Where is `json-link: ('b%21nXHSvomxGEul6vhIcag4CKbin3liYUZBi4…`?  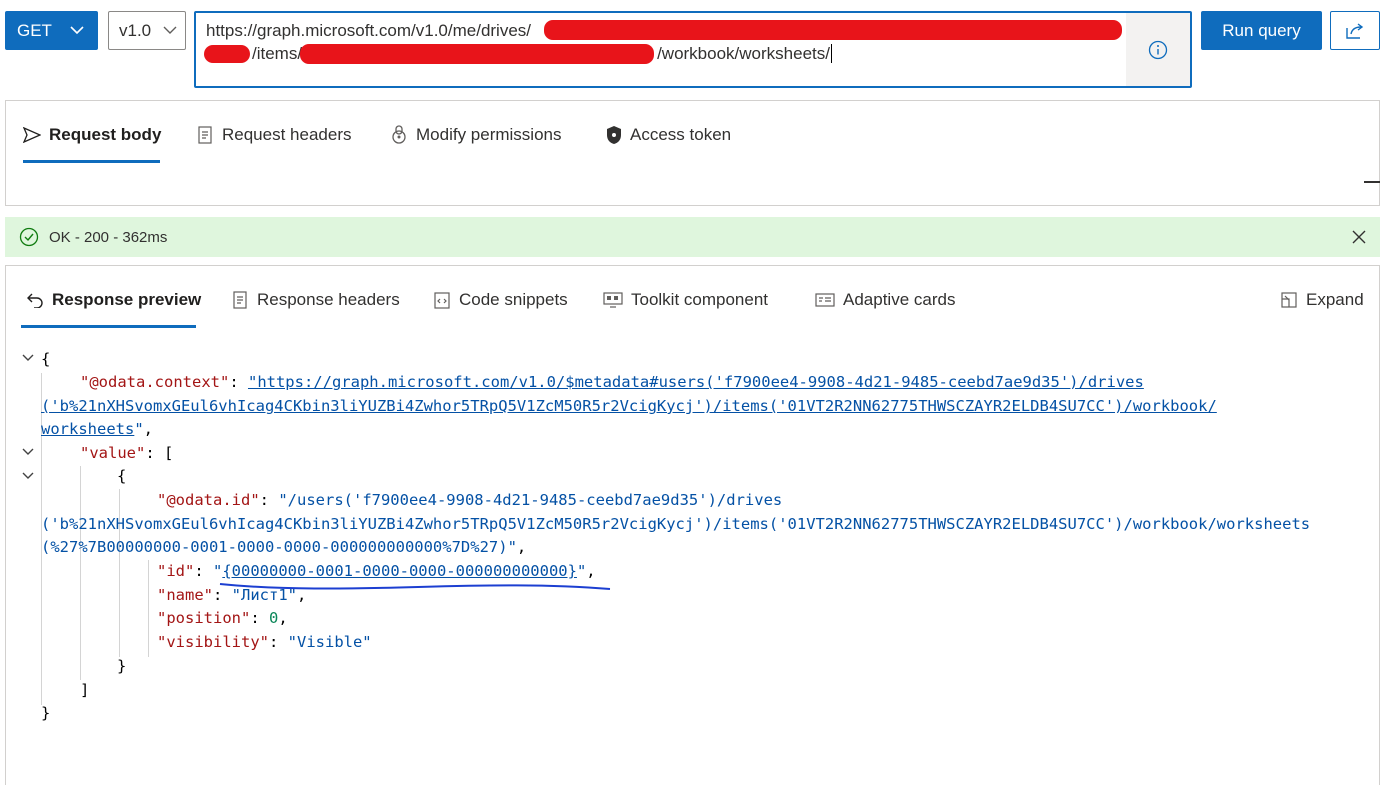
json-link: ('b%21nXHSvomxGEul6vhIcag4CKbin3liYUZBi4… is located at coordinates (629, 406).